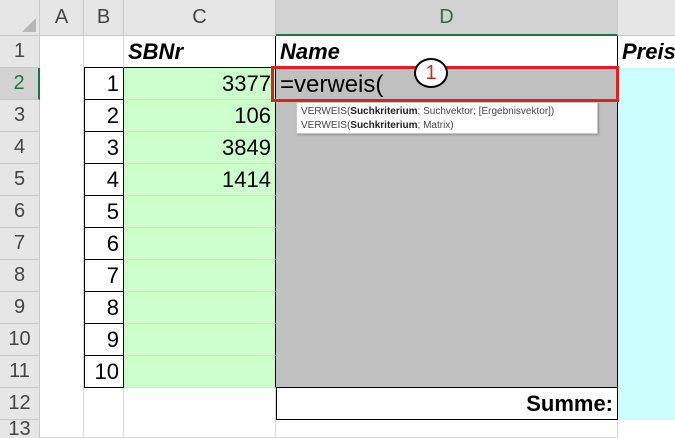  I want to click on cell-b9: 8, so click(104, 308).